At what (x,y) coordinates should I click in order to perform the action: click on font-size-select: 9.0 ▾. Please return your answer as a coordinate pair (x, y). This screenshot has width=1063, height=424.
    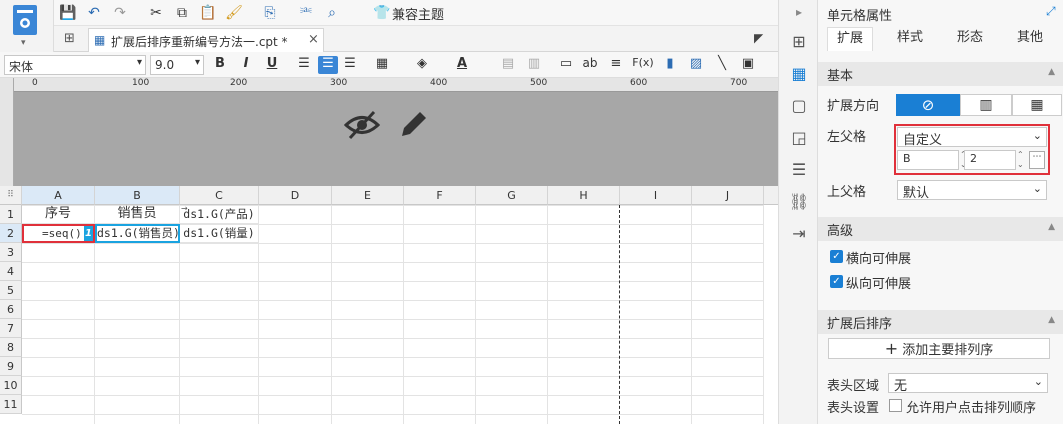
    Looking at the image, I should click on (177, 65).